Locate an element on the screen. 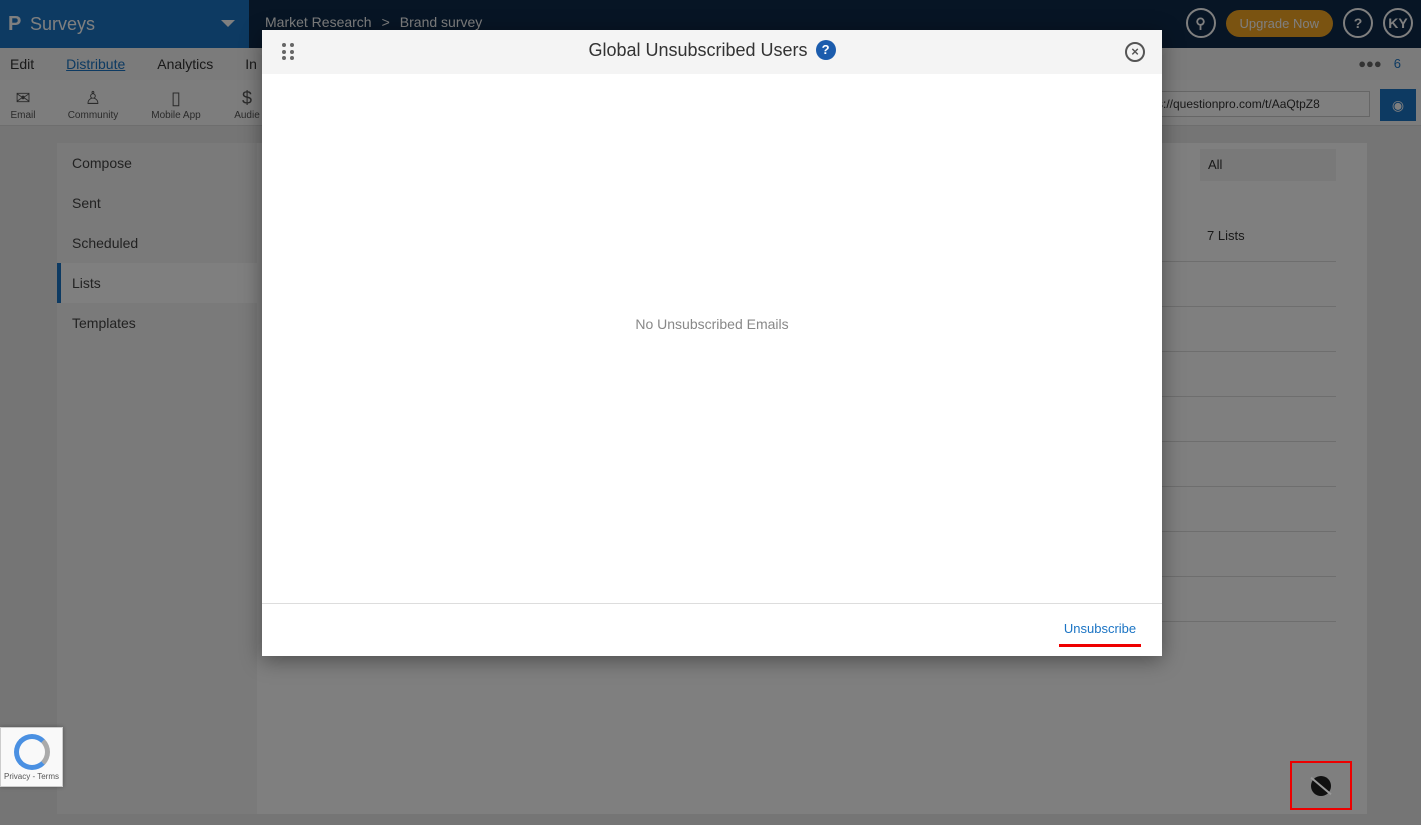  recaptcha-badge: Privacy - Terms is located at coordinates (31, 757).